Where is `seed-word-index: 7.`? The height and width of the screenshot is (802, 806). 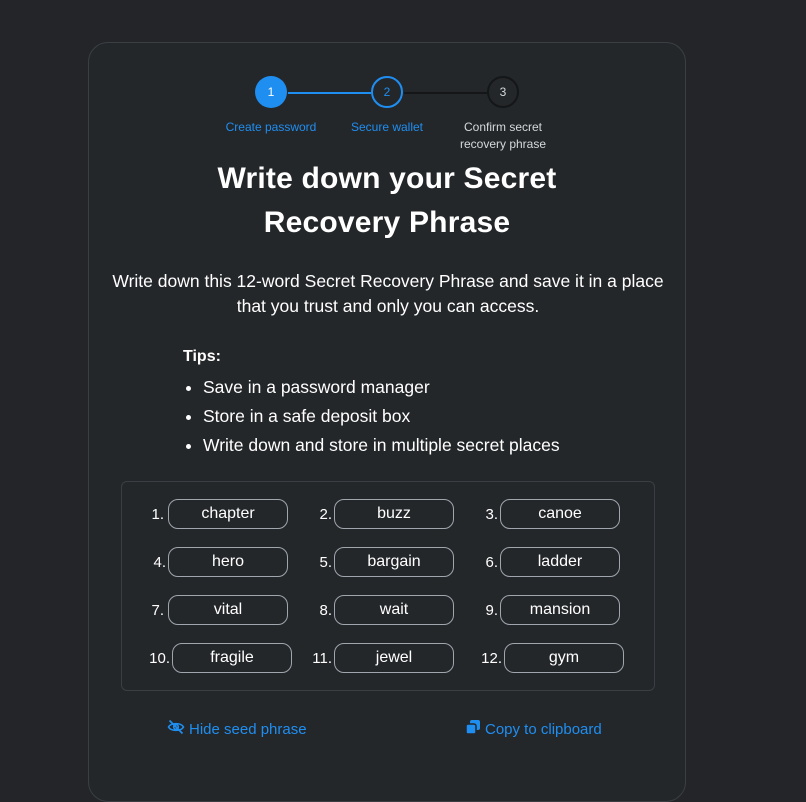
seed-word-index: 7. is located at coordinates (157, 610).